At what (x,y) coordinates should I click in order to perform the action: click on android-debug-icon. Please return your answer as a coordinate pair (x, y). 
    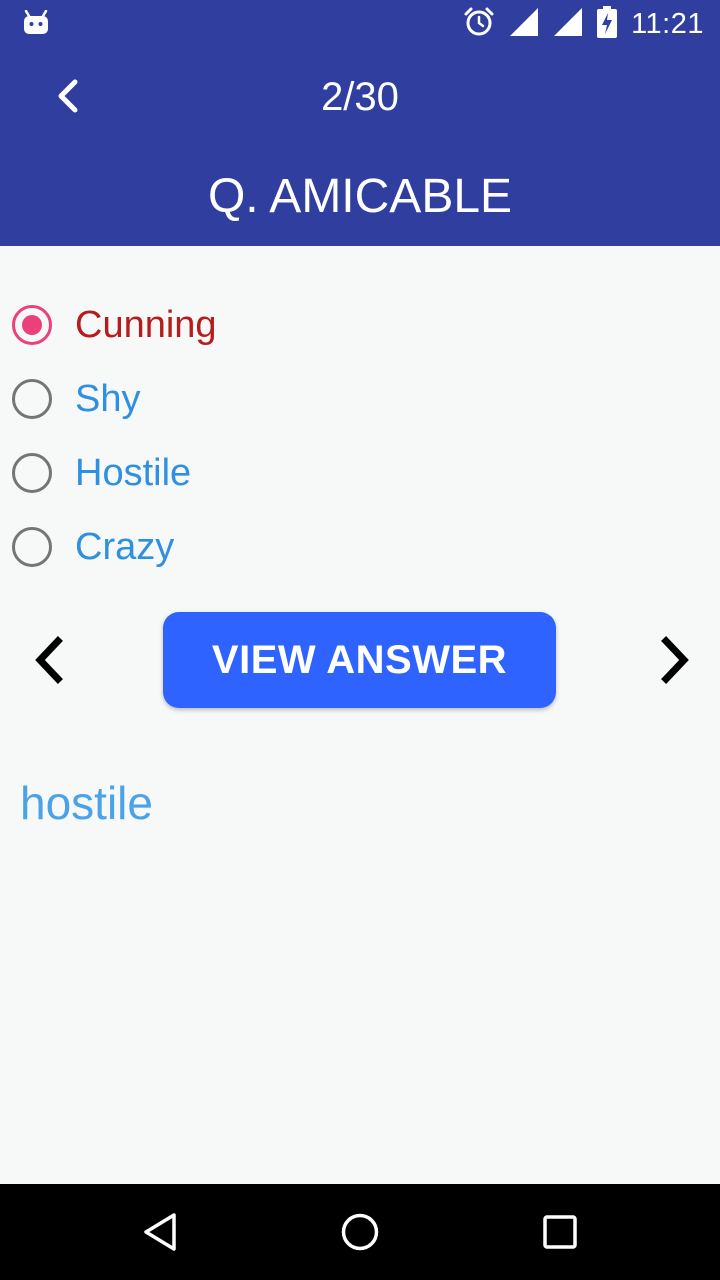
    Looking at the image, I should click on (36, 22).